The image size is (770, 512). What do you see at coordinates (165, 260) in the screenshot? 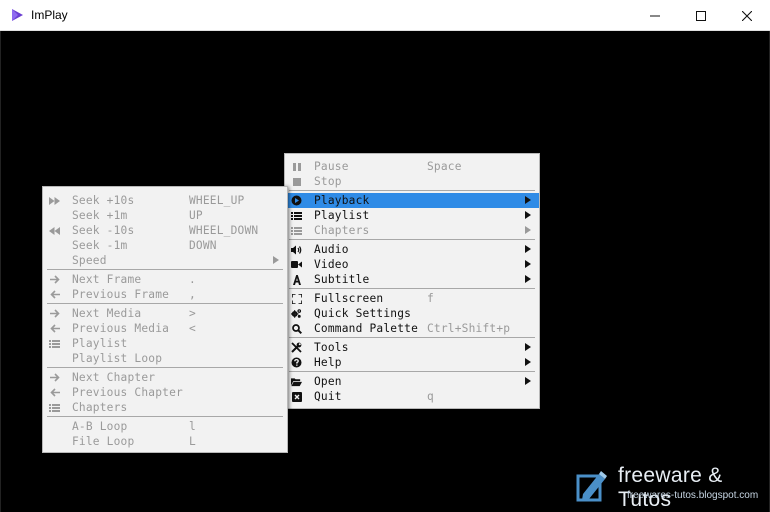
I see `menu-item-speed: Speed` at bounding box center [165, 260].